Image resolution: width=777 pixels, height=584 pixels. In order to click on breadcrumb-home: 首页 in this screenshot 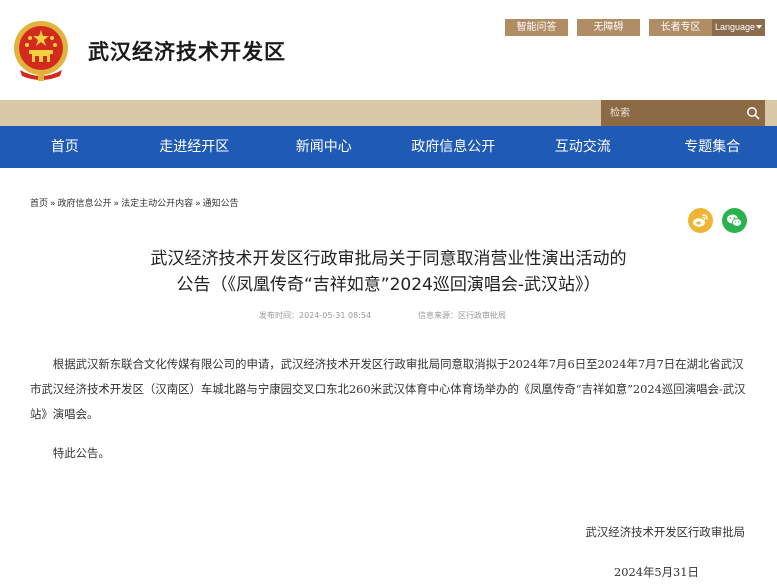, I will do `click(39, 204)`.